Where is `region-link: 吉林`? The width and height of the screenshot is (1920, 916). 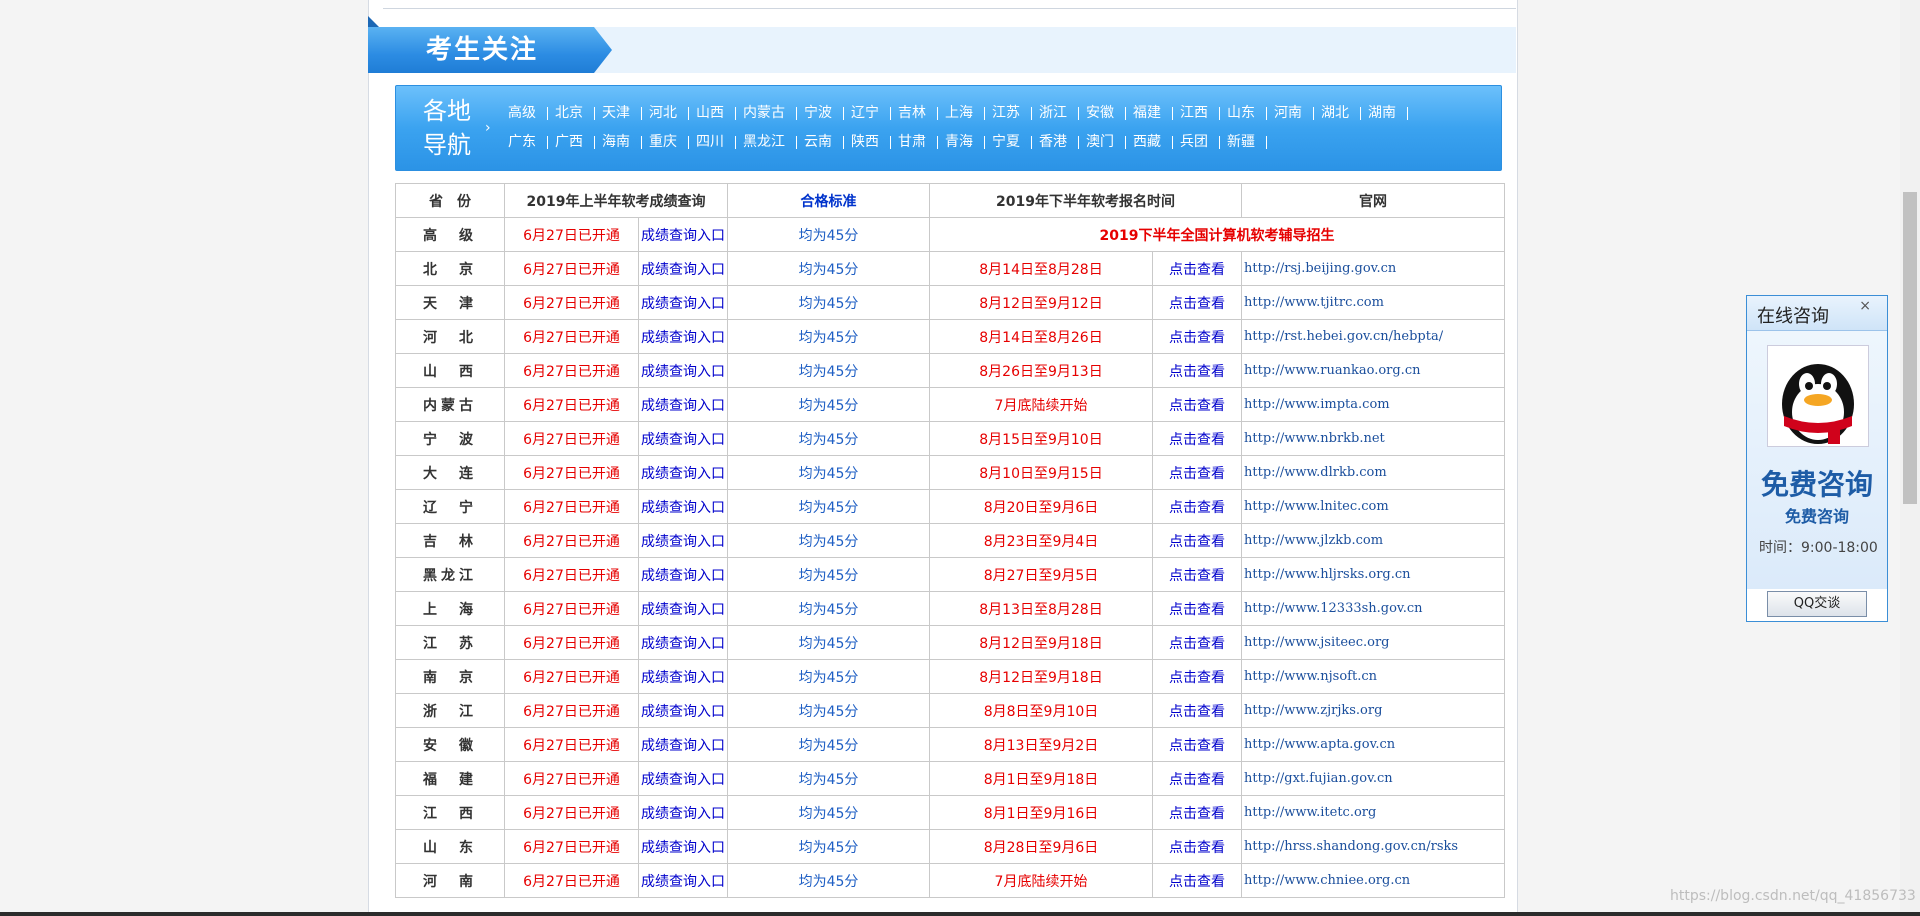 region-link: 吉林 is located at coordinates (918, 113).